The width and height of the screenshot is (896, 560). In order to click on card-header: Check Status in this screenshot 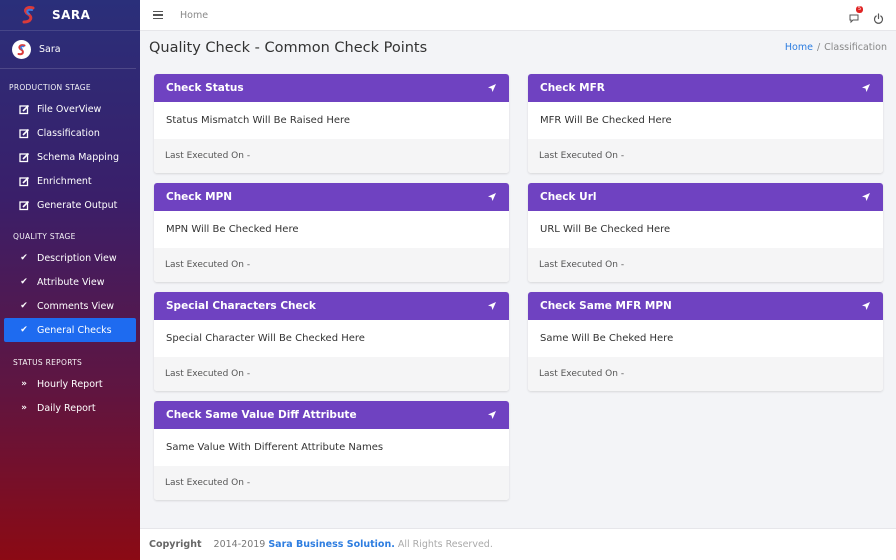, I will do `click(331, 88)`.